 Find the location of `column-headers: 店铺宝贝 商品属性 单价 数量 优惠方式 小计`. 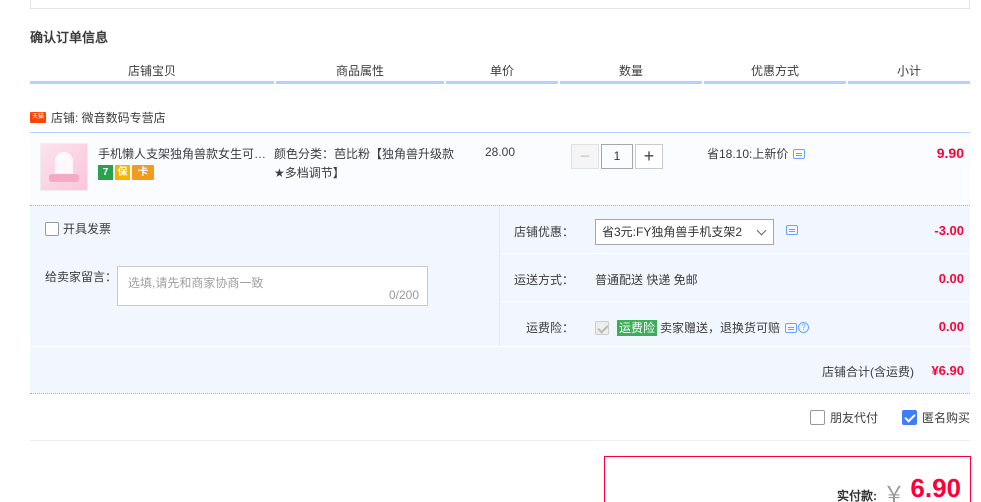

column-headers: 店铺宝贝 商品属性 单价 数量 优惠方式 小计 is located at coordinates (500, 72).